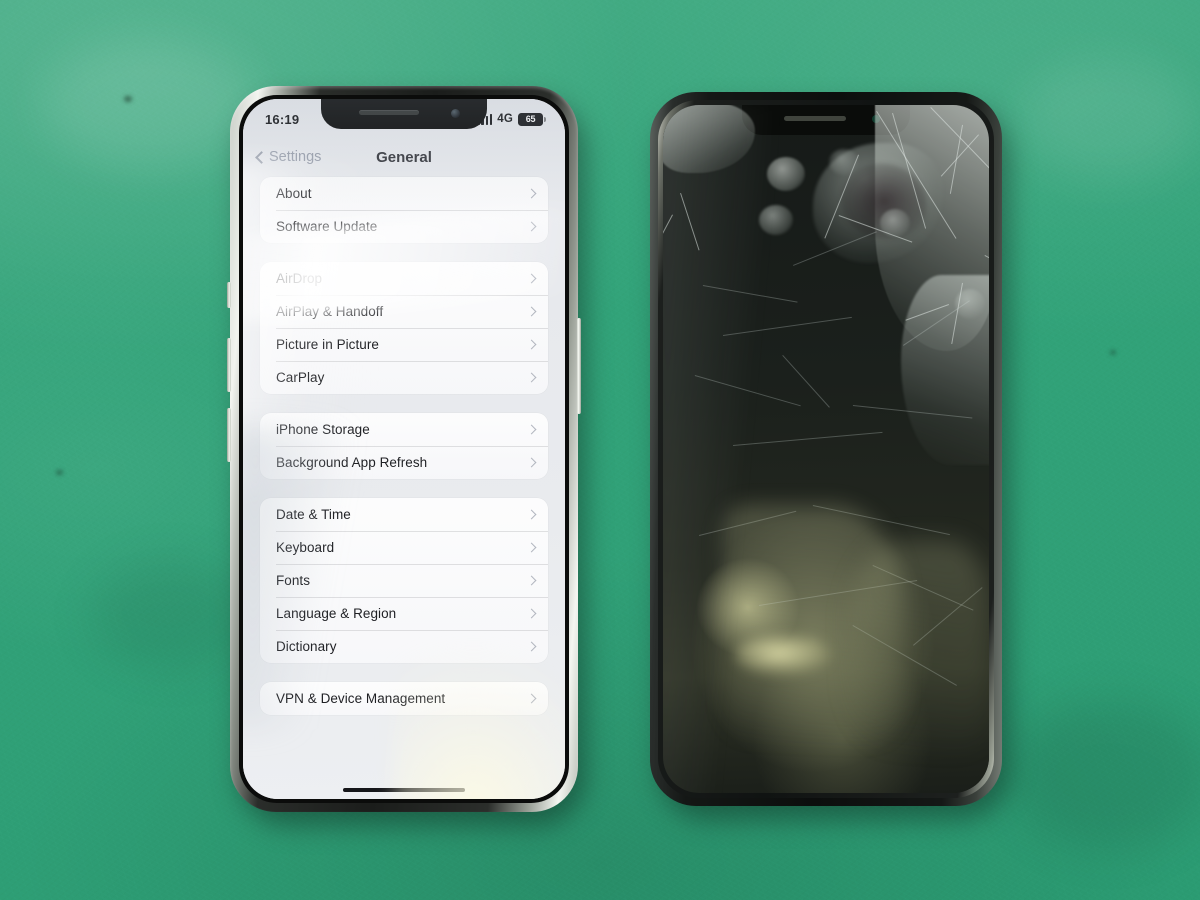 Image resolution: width=1200 pixels, height=900 pixels. I want to click on page-title: General, so click(404, 157).